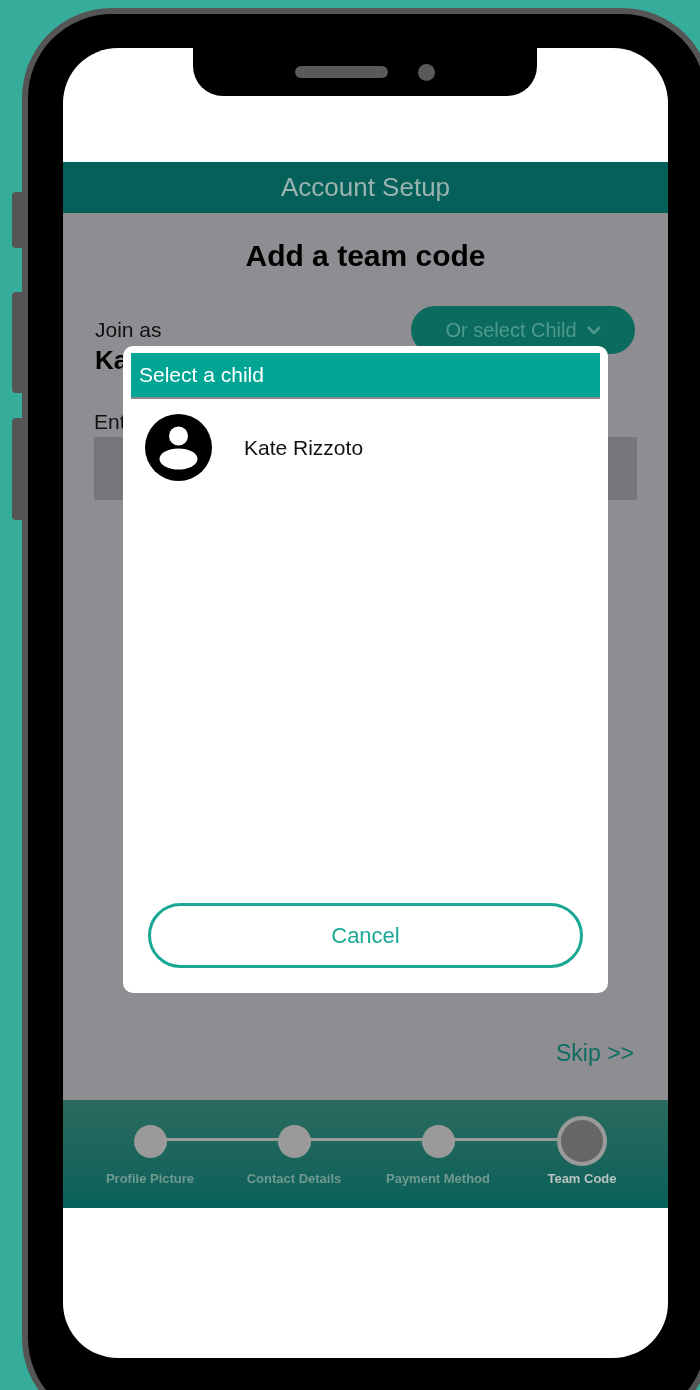  What do you see at coordinates (365, 187) in the screenshot?
I see `screen-title: Account Setup` at bounding box center [365, 187].